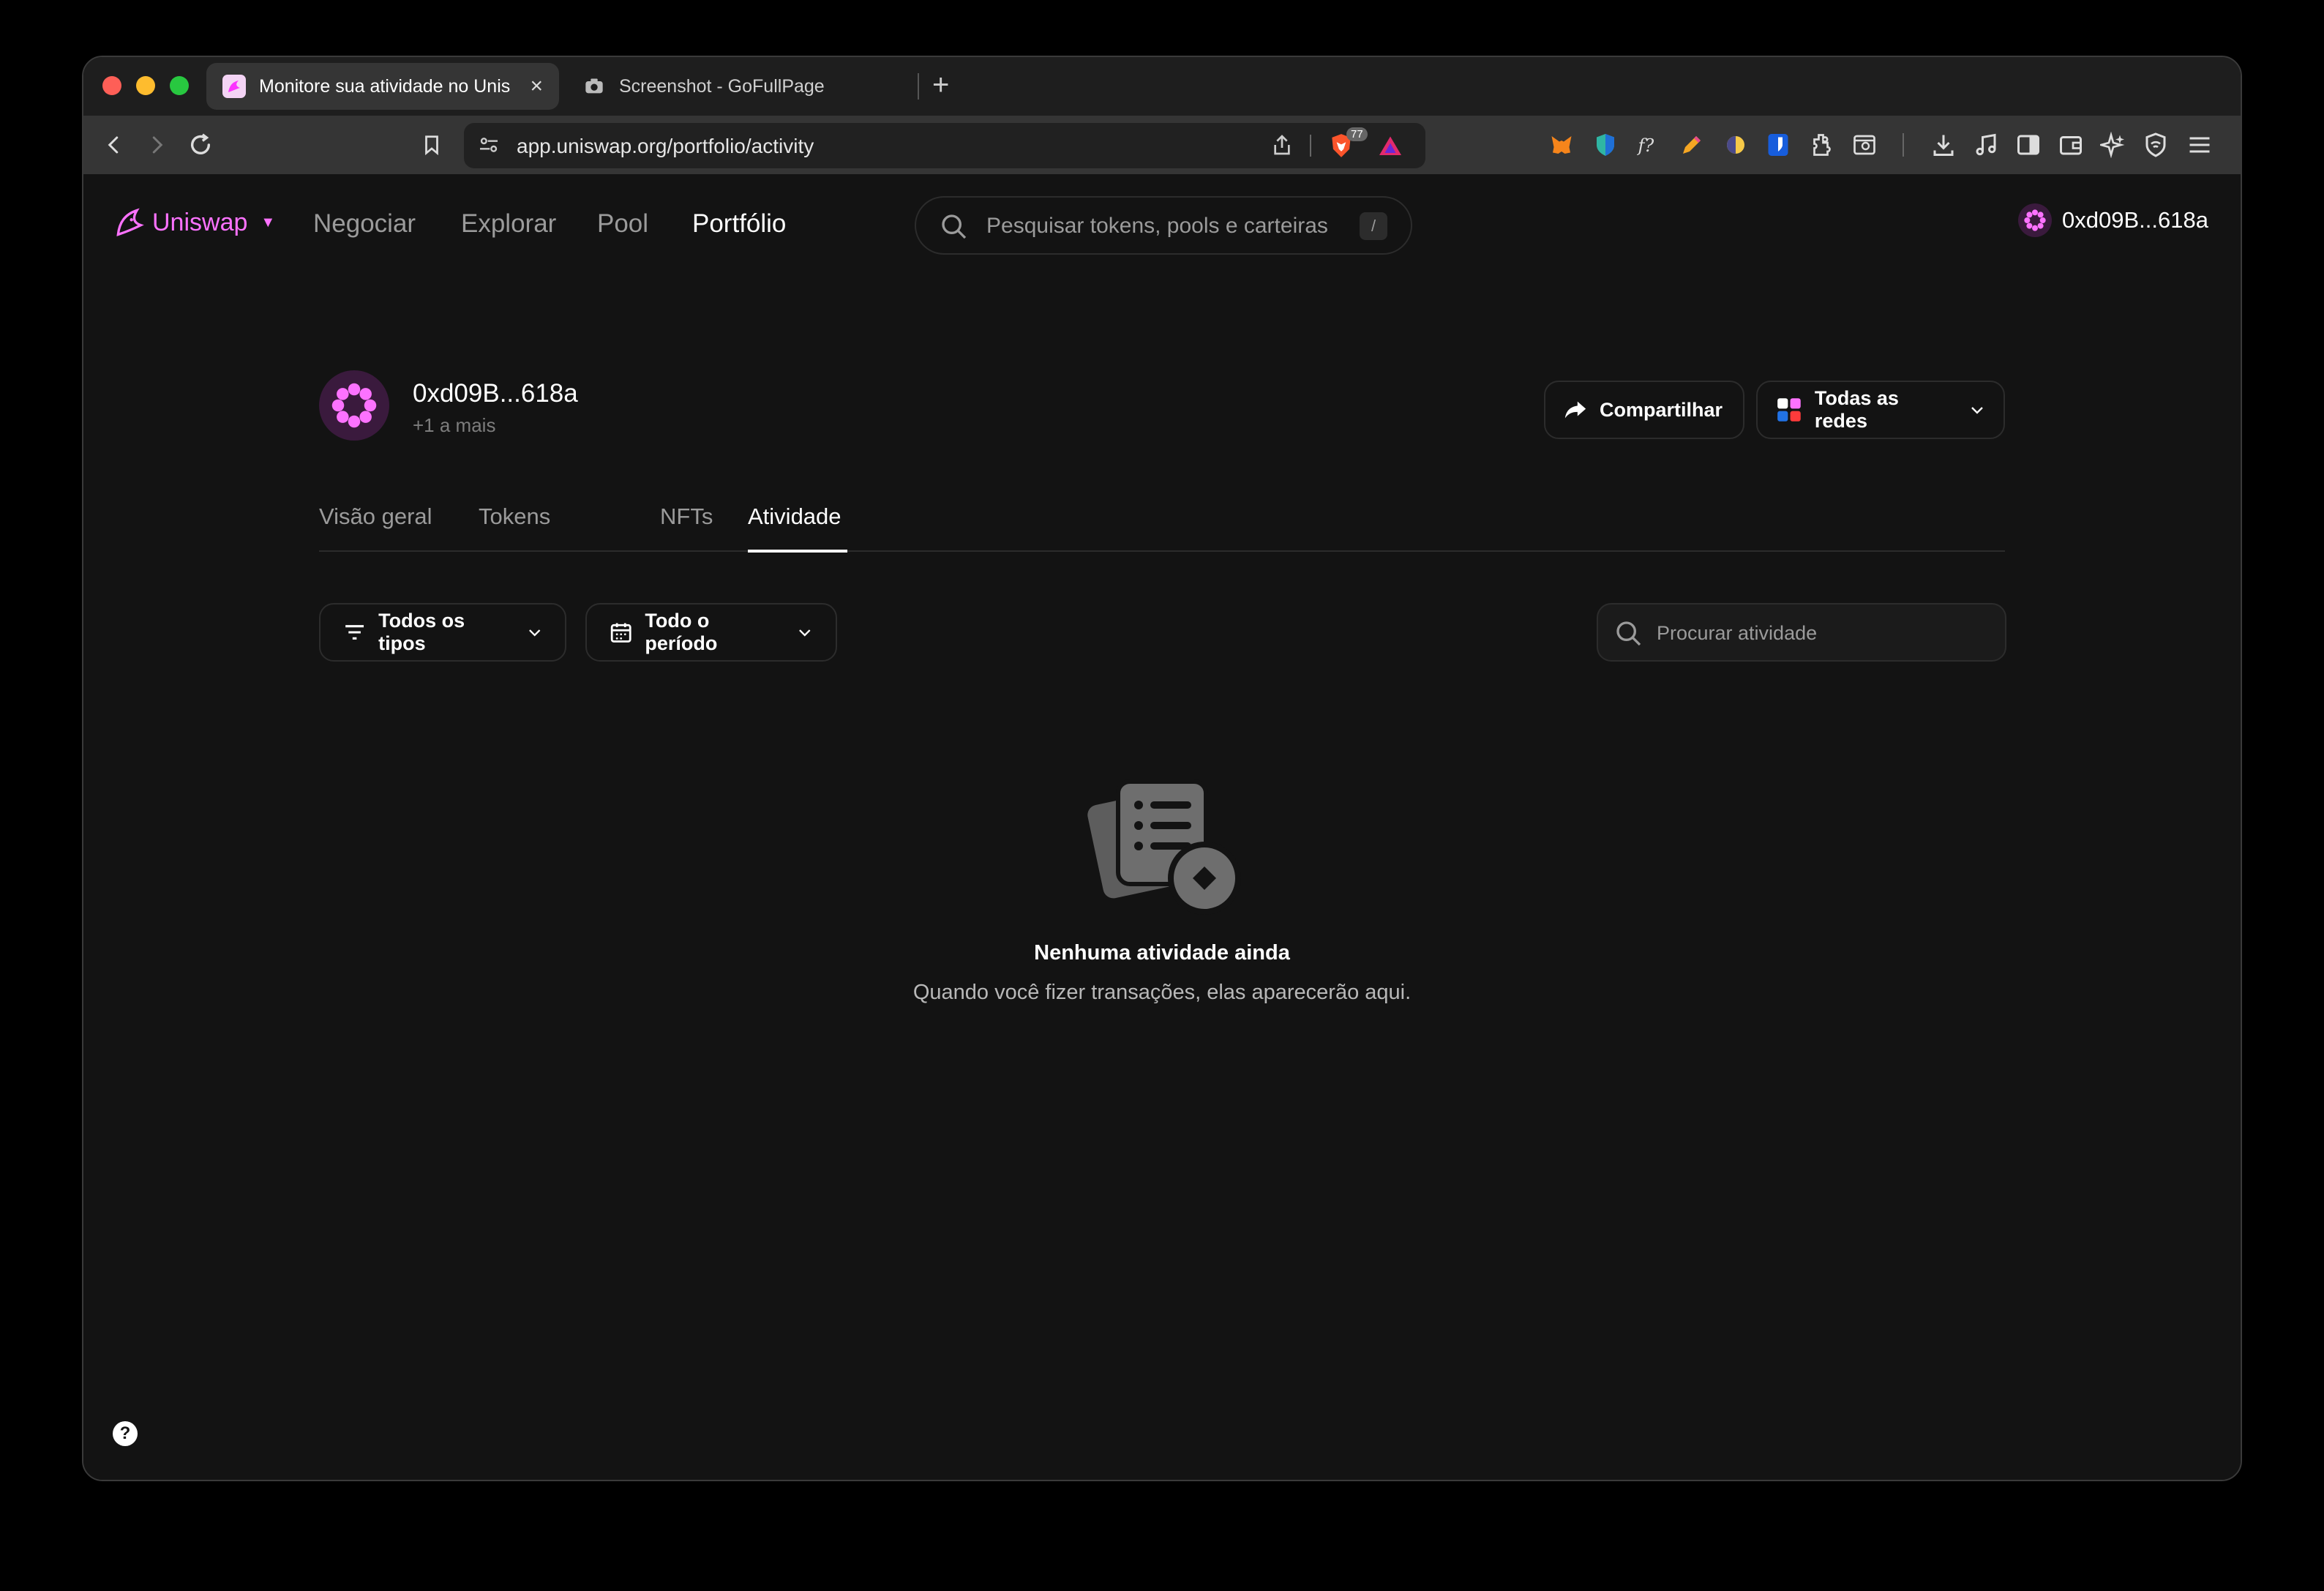 This screenshot has height=1591, width=2324. I want to click on function-extension-icon: f?, so click(1648, 145).